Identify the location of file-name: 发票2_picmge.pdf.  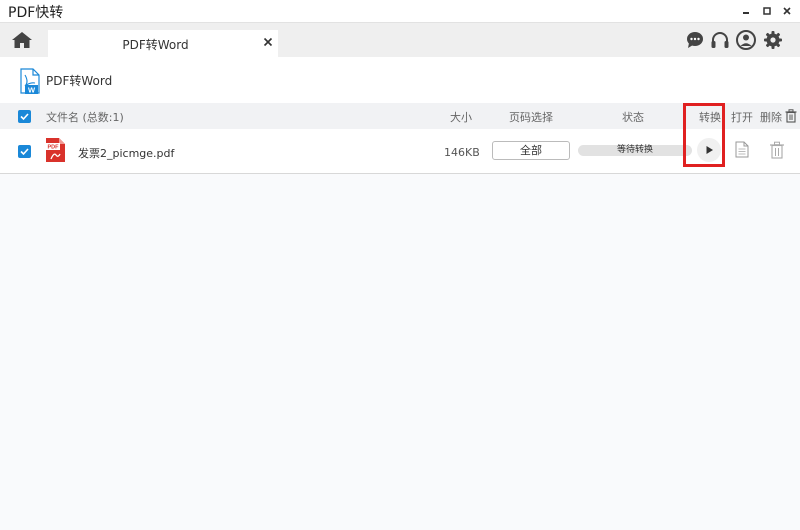
(126, 153).